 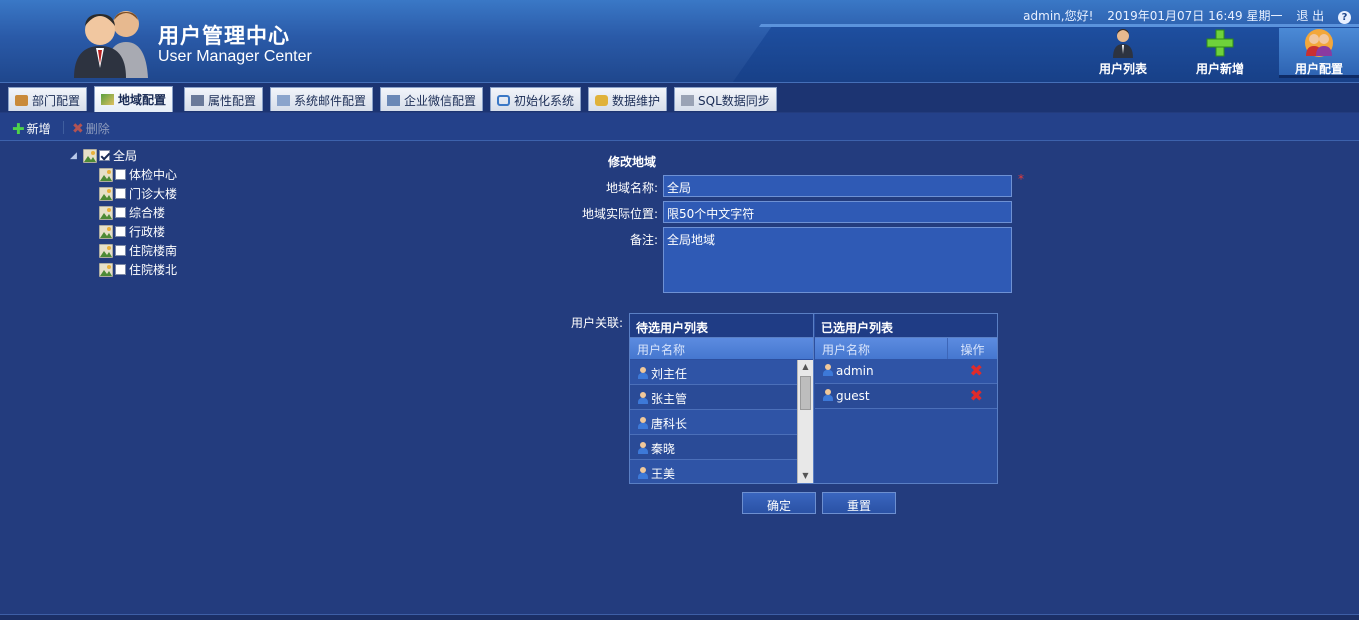 I want to click on tree-node: 住院楼南, so click(x=138, y=250).